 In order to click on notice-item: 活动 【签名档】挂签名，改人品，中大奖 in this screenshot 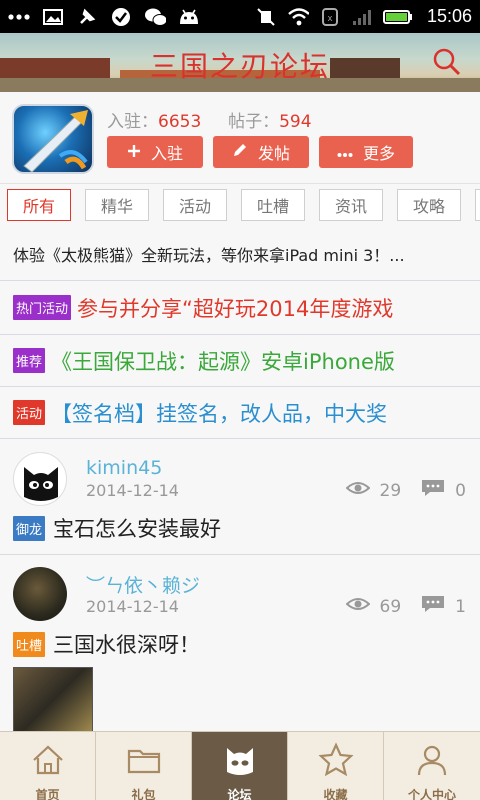, I will do `click(240, 413)`.